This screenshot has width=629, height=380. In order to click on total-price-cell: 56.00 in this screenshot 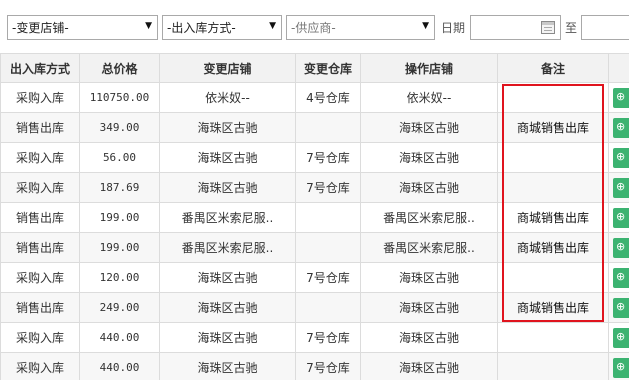, I will do `click(119, 157)`.